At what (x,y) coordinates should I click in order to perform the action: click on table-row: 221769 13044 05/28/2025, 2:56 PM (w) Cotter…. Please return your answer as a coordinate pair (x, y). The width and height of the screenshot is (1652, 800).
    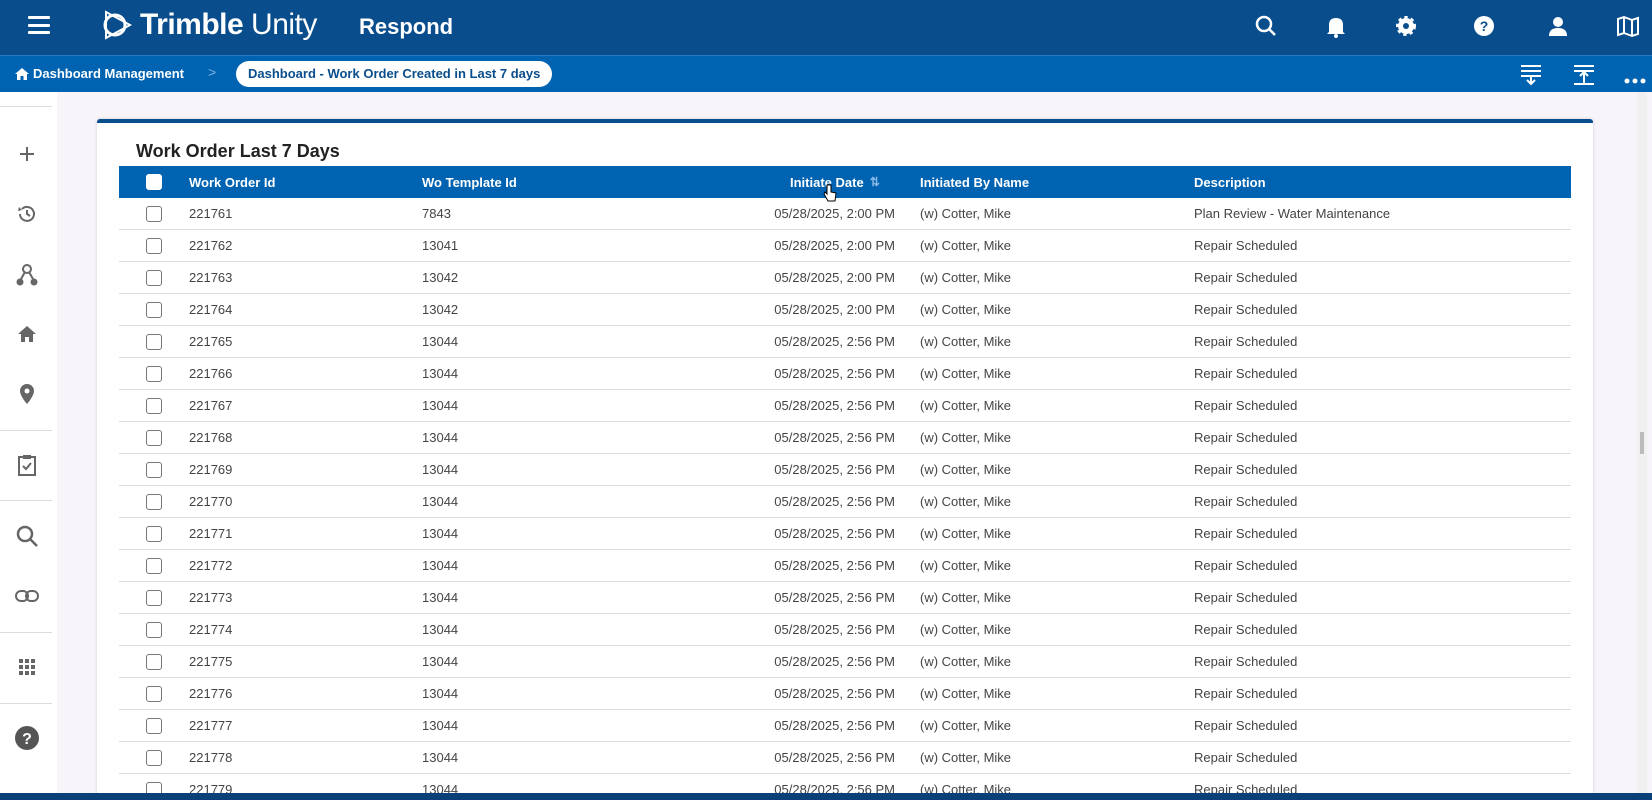
    Looking at the image, I should click on (845, 470).